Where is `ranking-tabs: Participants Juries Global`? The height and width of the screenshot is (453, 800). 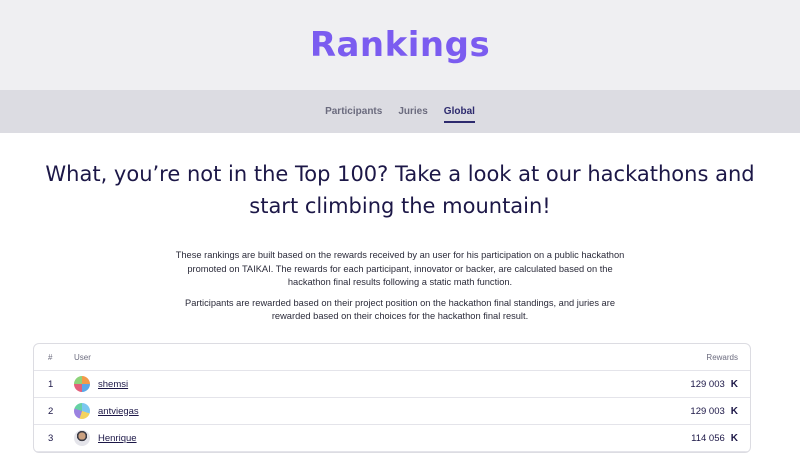
ranking-tabs: Participants Juries Global is located at coordinates (400, 111).